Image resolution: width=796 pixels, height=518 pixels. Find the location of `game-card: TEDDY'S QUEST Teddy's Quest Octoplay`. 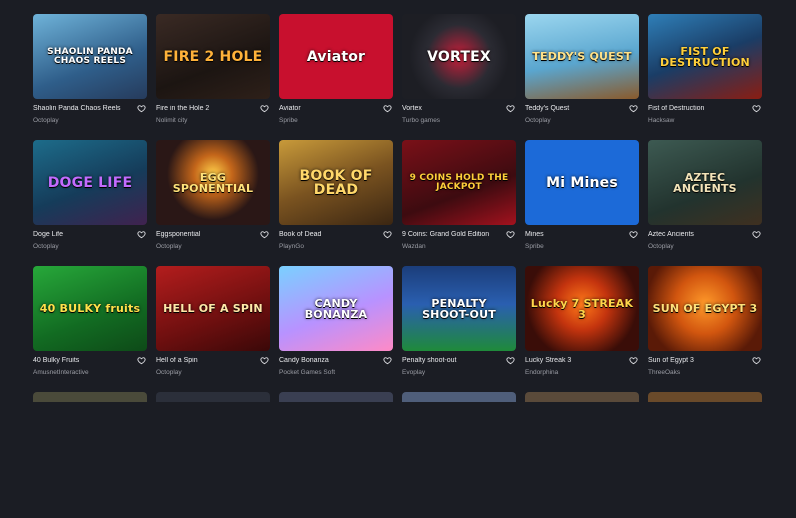

game-card: TEDDY'S QUEST Teddy's Quest Octoplay is located at coordinates (582, 77).